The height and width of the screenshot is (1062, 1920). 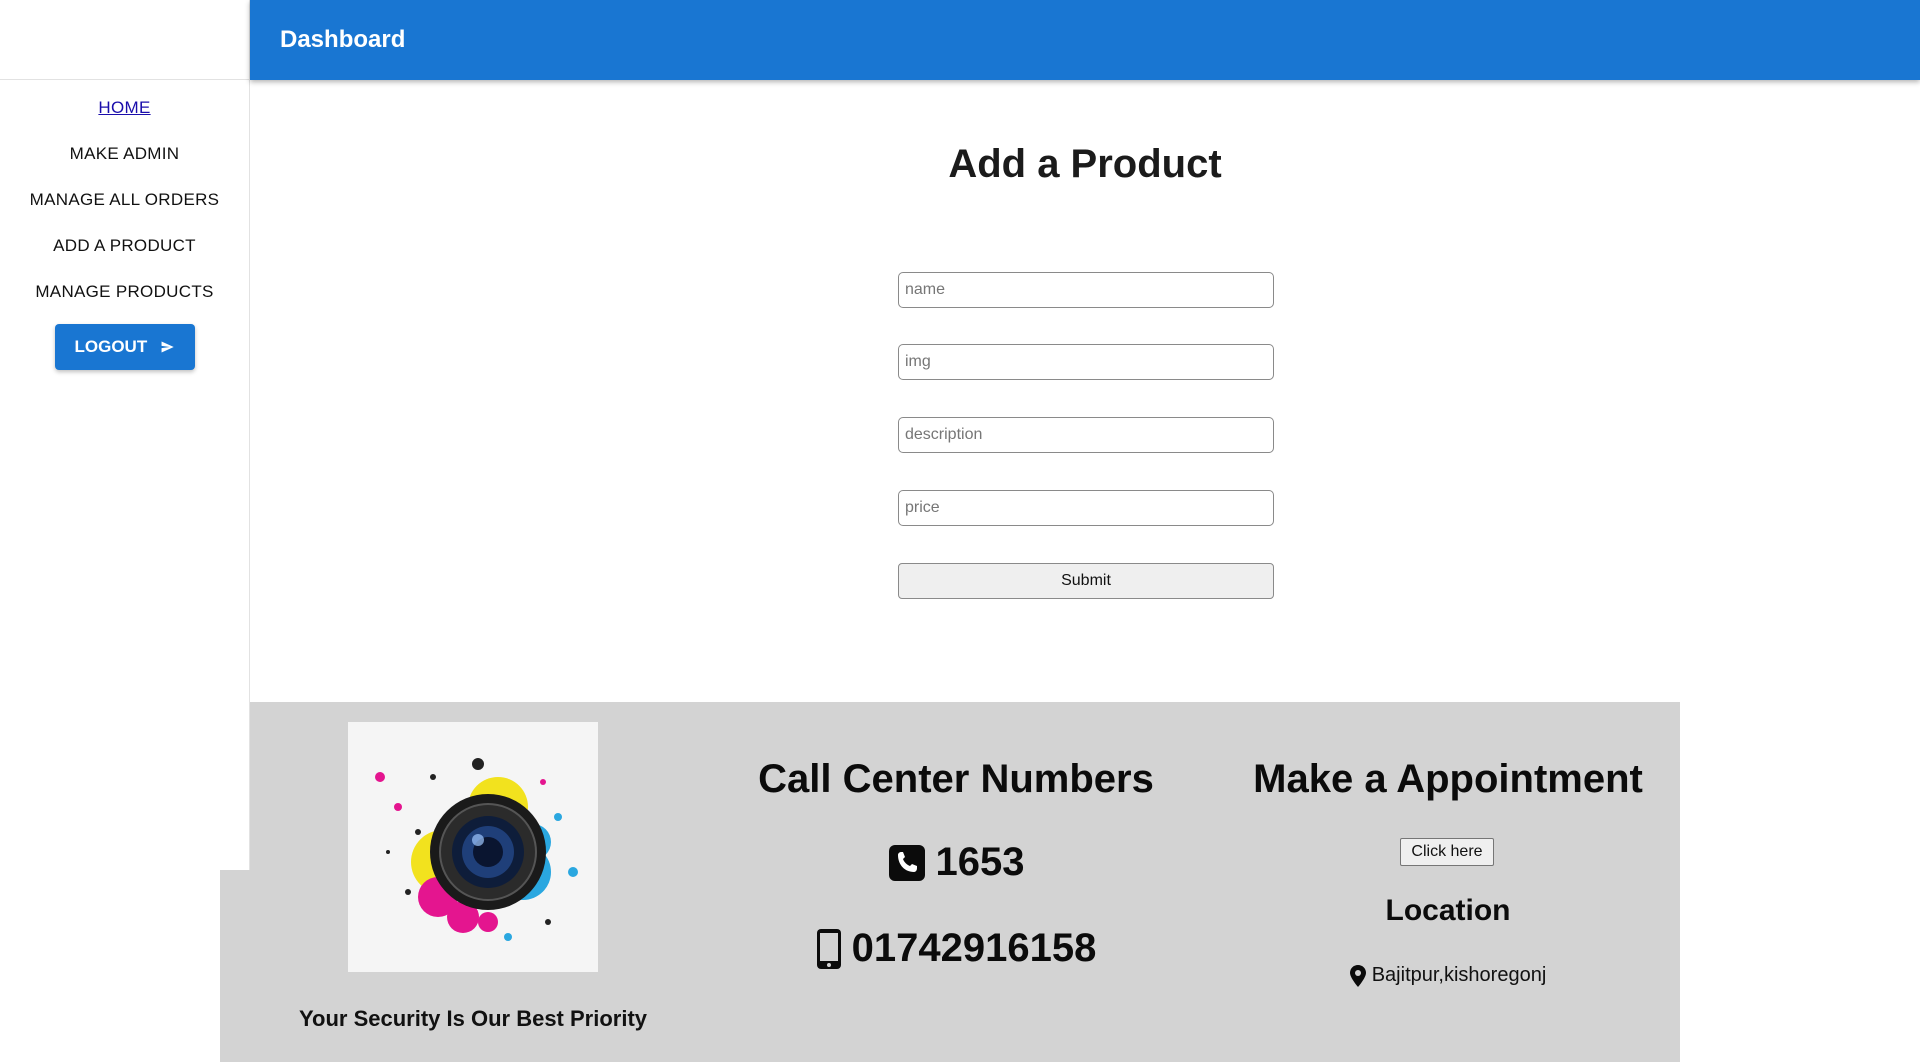 I want to click on img-input, so click(x=1086, y=362).